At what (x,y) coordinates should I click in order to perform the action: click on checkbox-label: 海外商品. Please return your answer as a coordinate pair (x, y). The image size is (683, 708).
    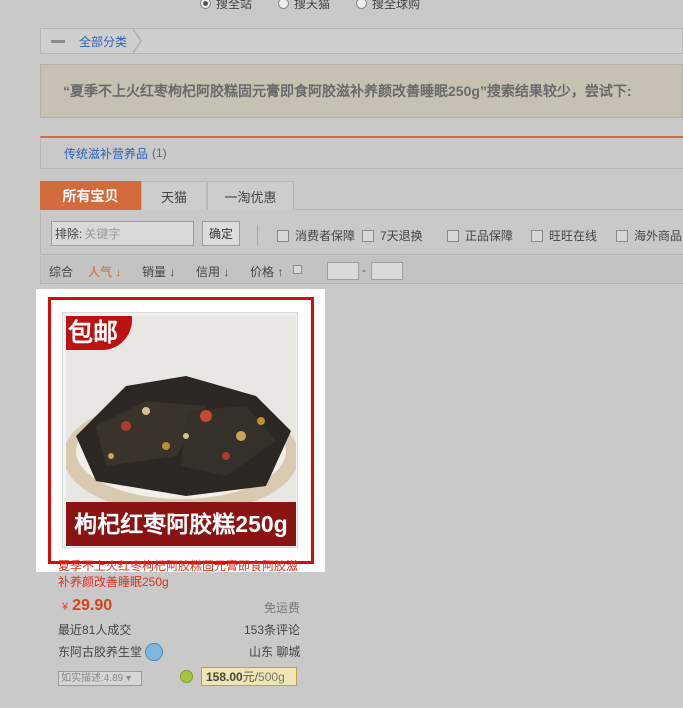
    Looking at the image, I should click on (658, 236).